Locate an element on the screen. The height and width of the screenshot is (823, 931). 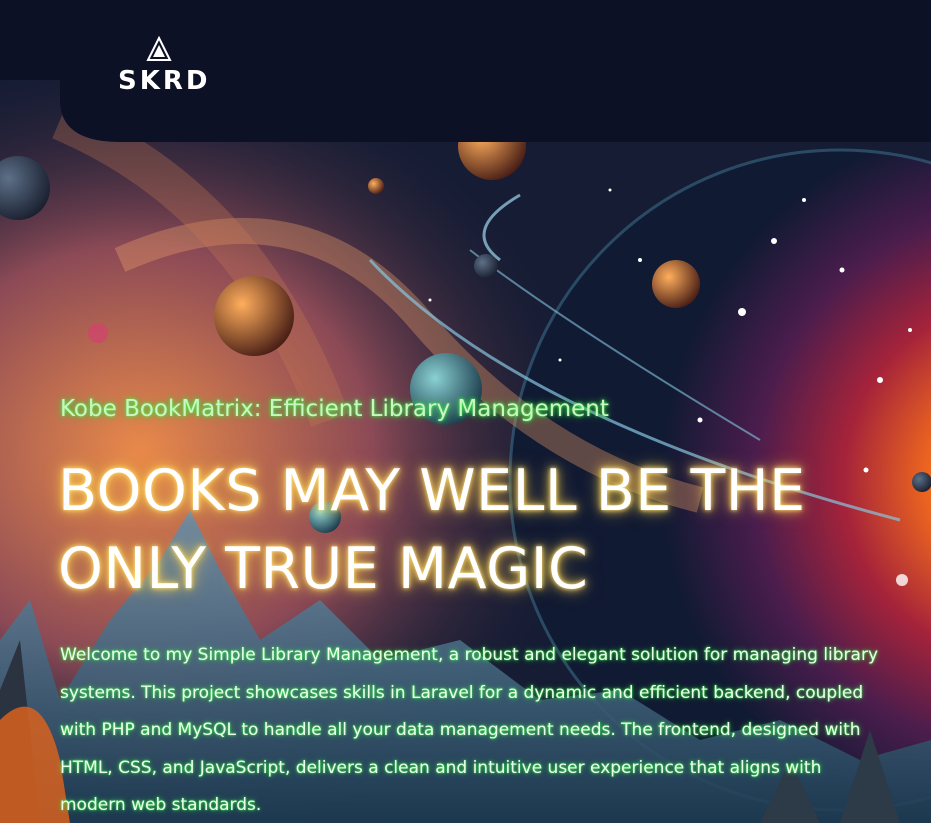
hero-headline: BOOKS MAY WELL BE THE ONLY TRUE MAGIC is located at coordinates (432, 530).